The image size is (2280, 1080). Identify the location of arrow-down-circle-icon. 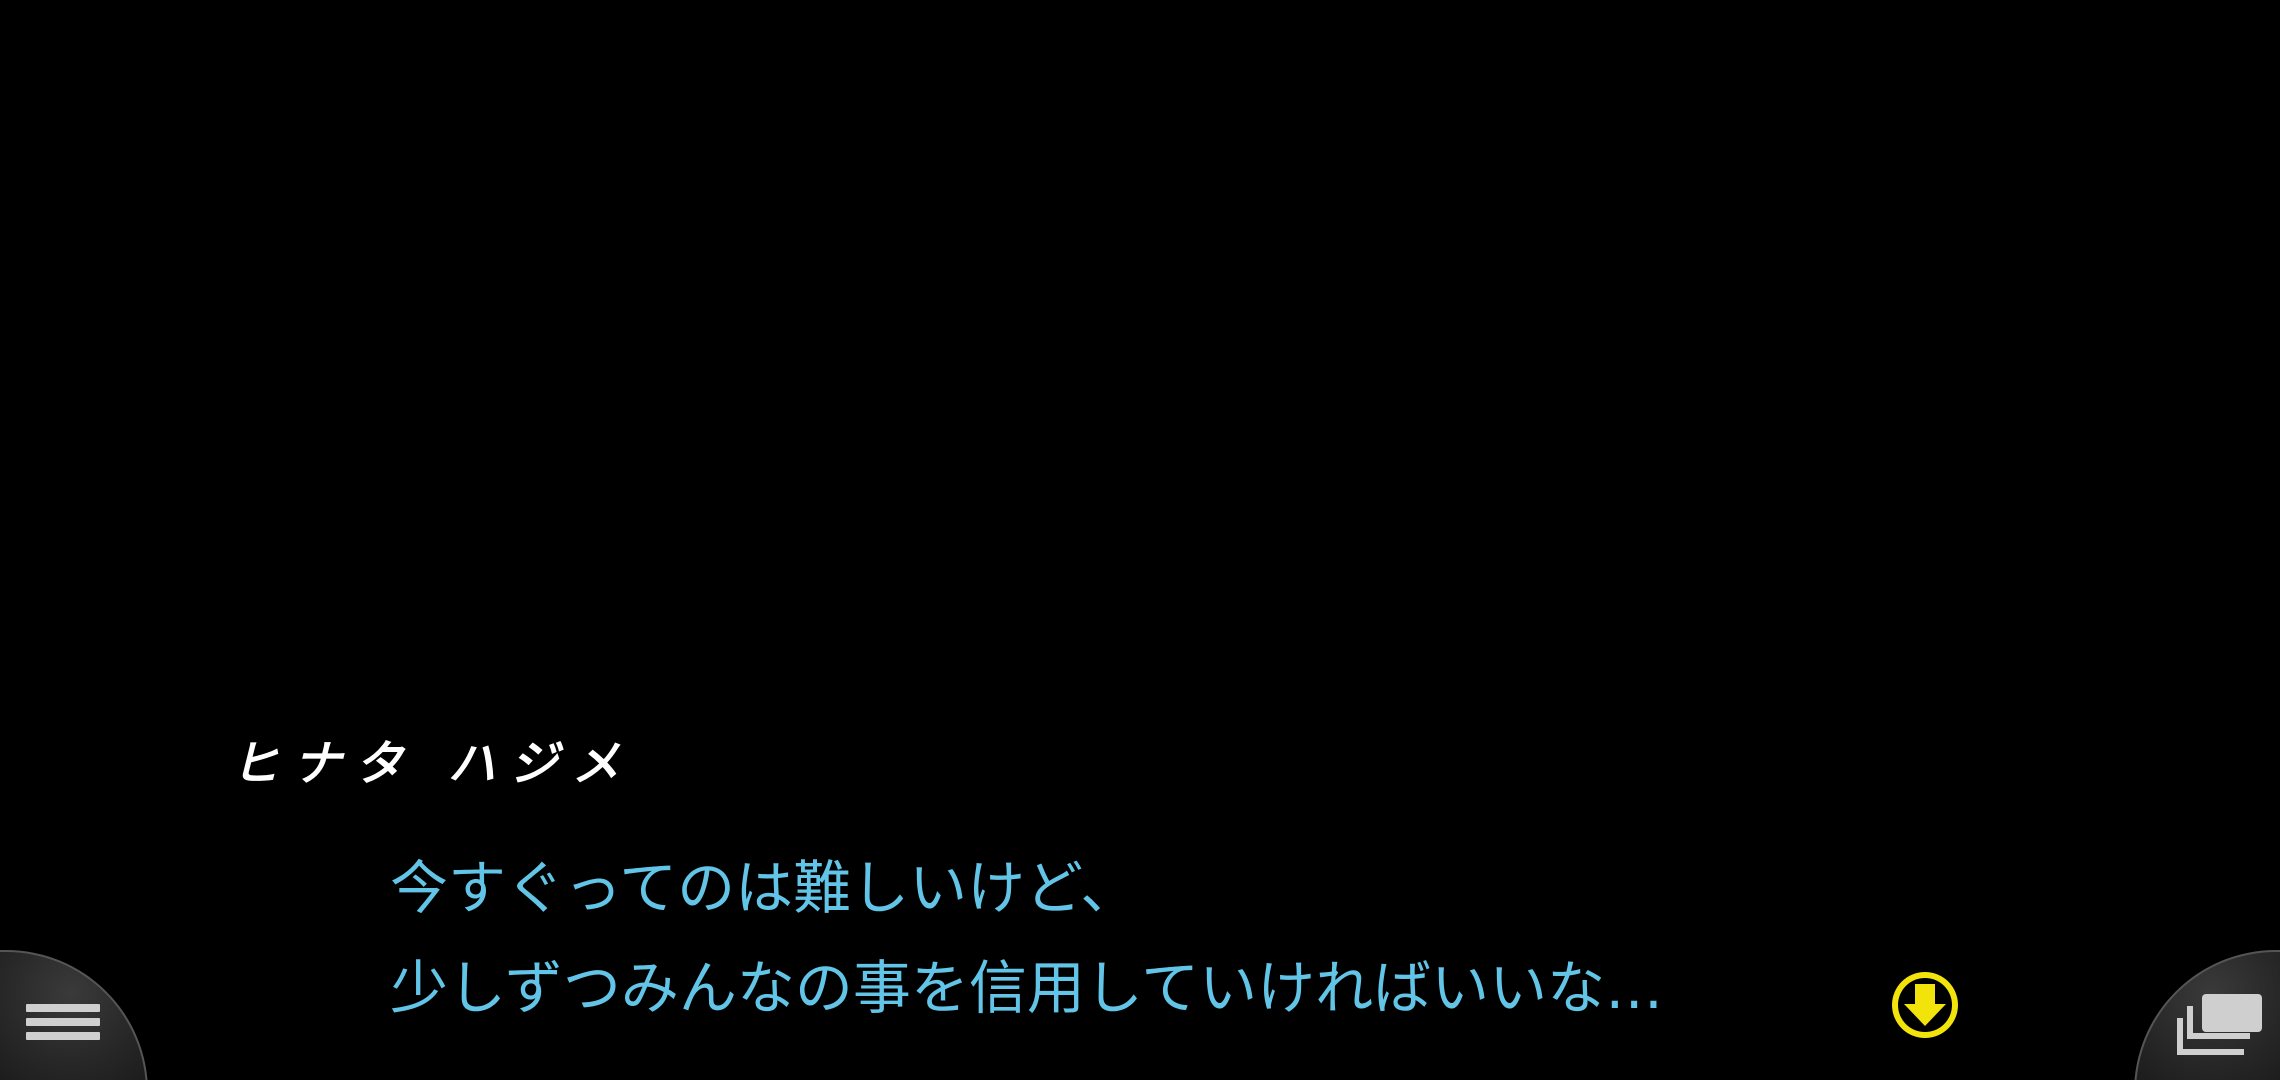
(1925, 1005).